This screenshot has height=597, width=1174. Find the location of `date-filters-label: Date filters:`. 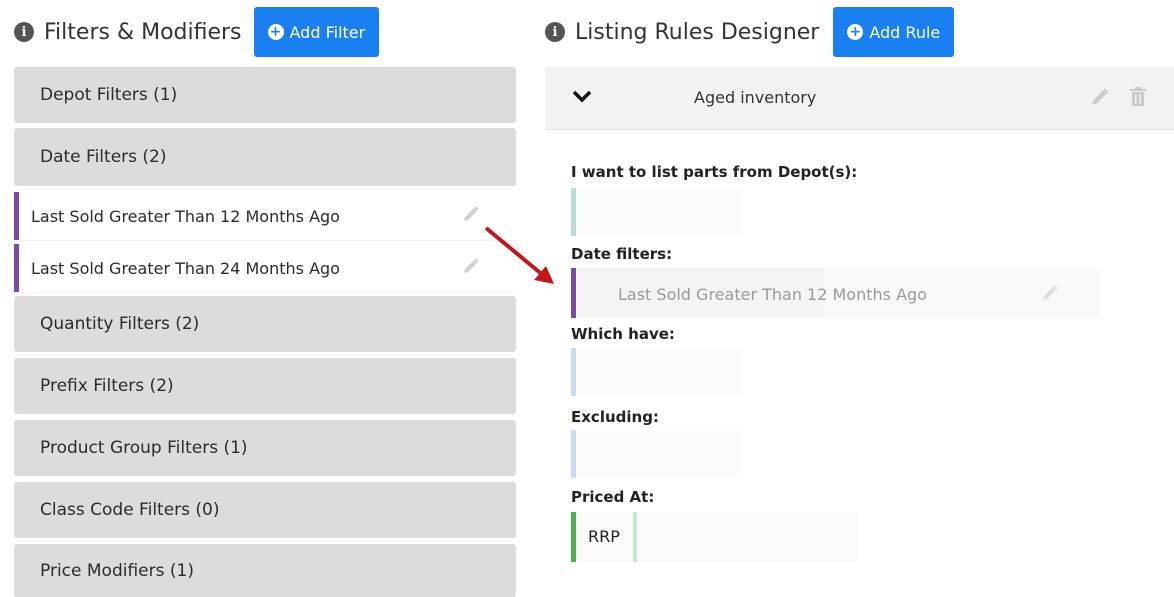

date-filters-label: Date filters: is located at coordinates (622, 254).